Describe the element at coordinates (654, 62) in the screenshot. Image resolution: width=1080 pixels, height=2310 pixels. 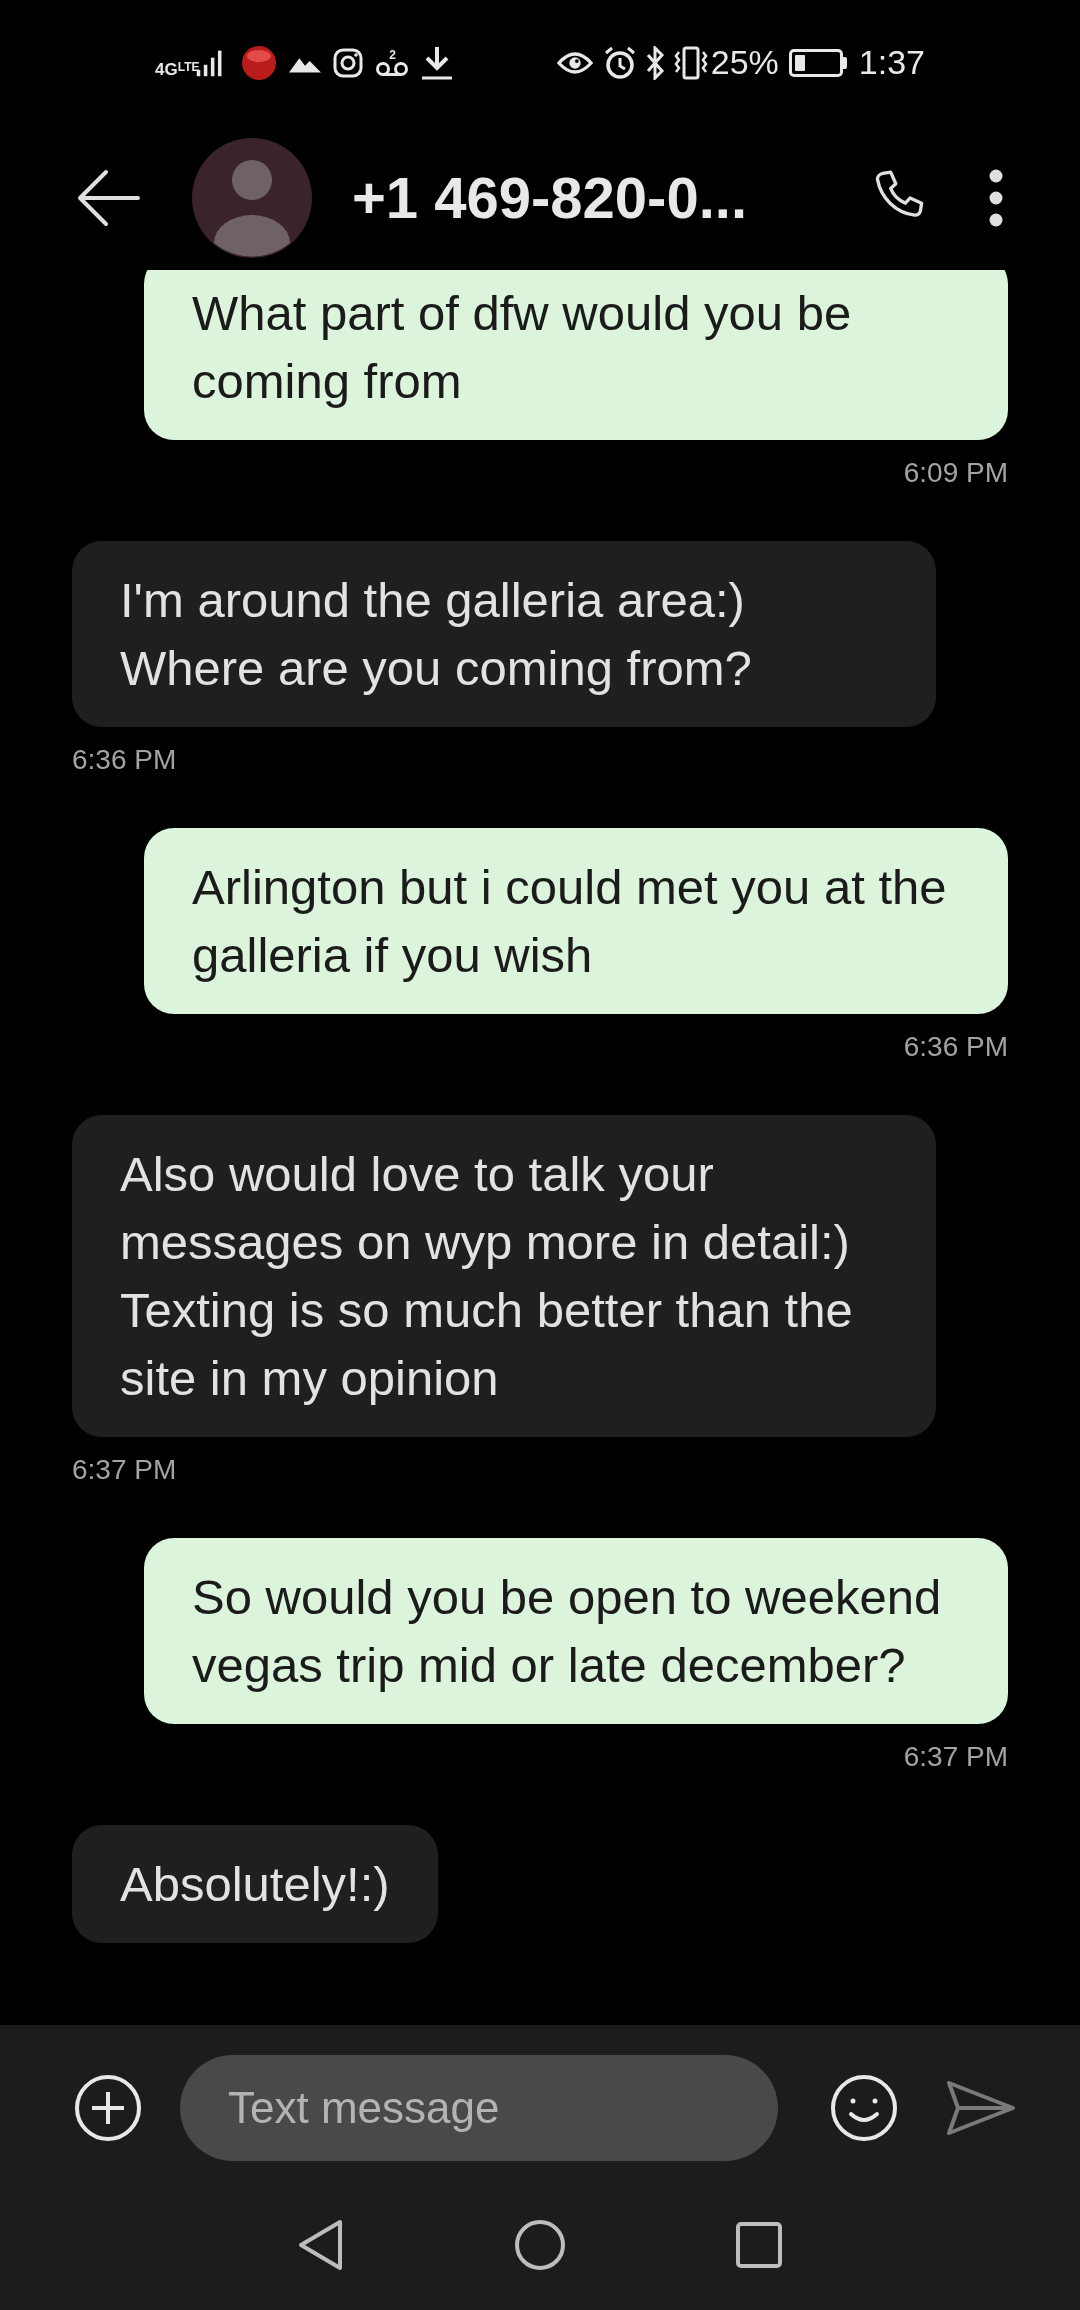
I see `bluetooth-icon` at that location.